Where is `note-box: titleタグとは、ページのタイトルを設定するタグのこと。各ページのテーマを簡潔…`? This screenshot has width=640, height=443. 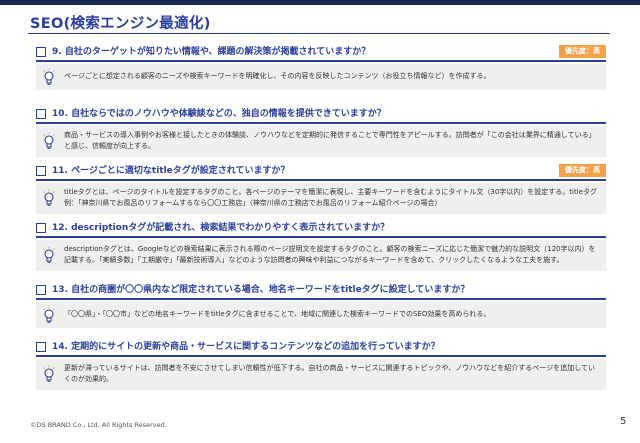
note-box: titleタグとは、ページのタイトルを設定するタグのこと。各ページのテーマを簡潔… is located at coordinates (321, 198).